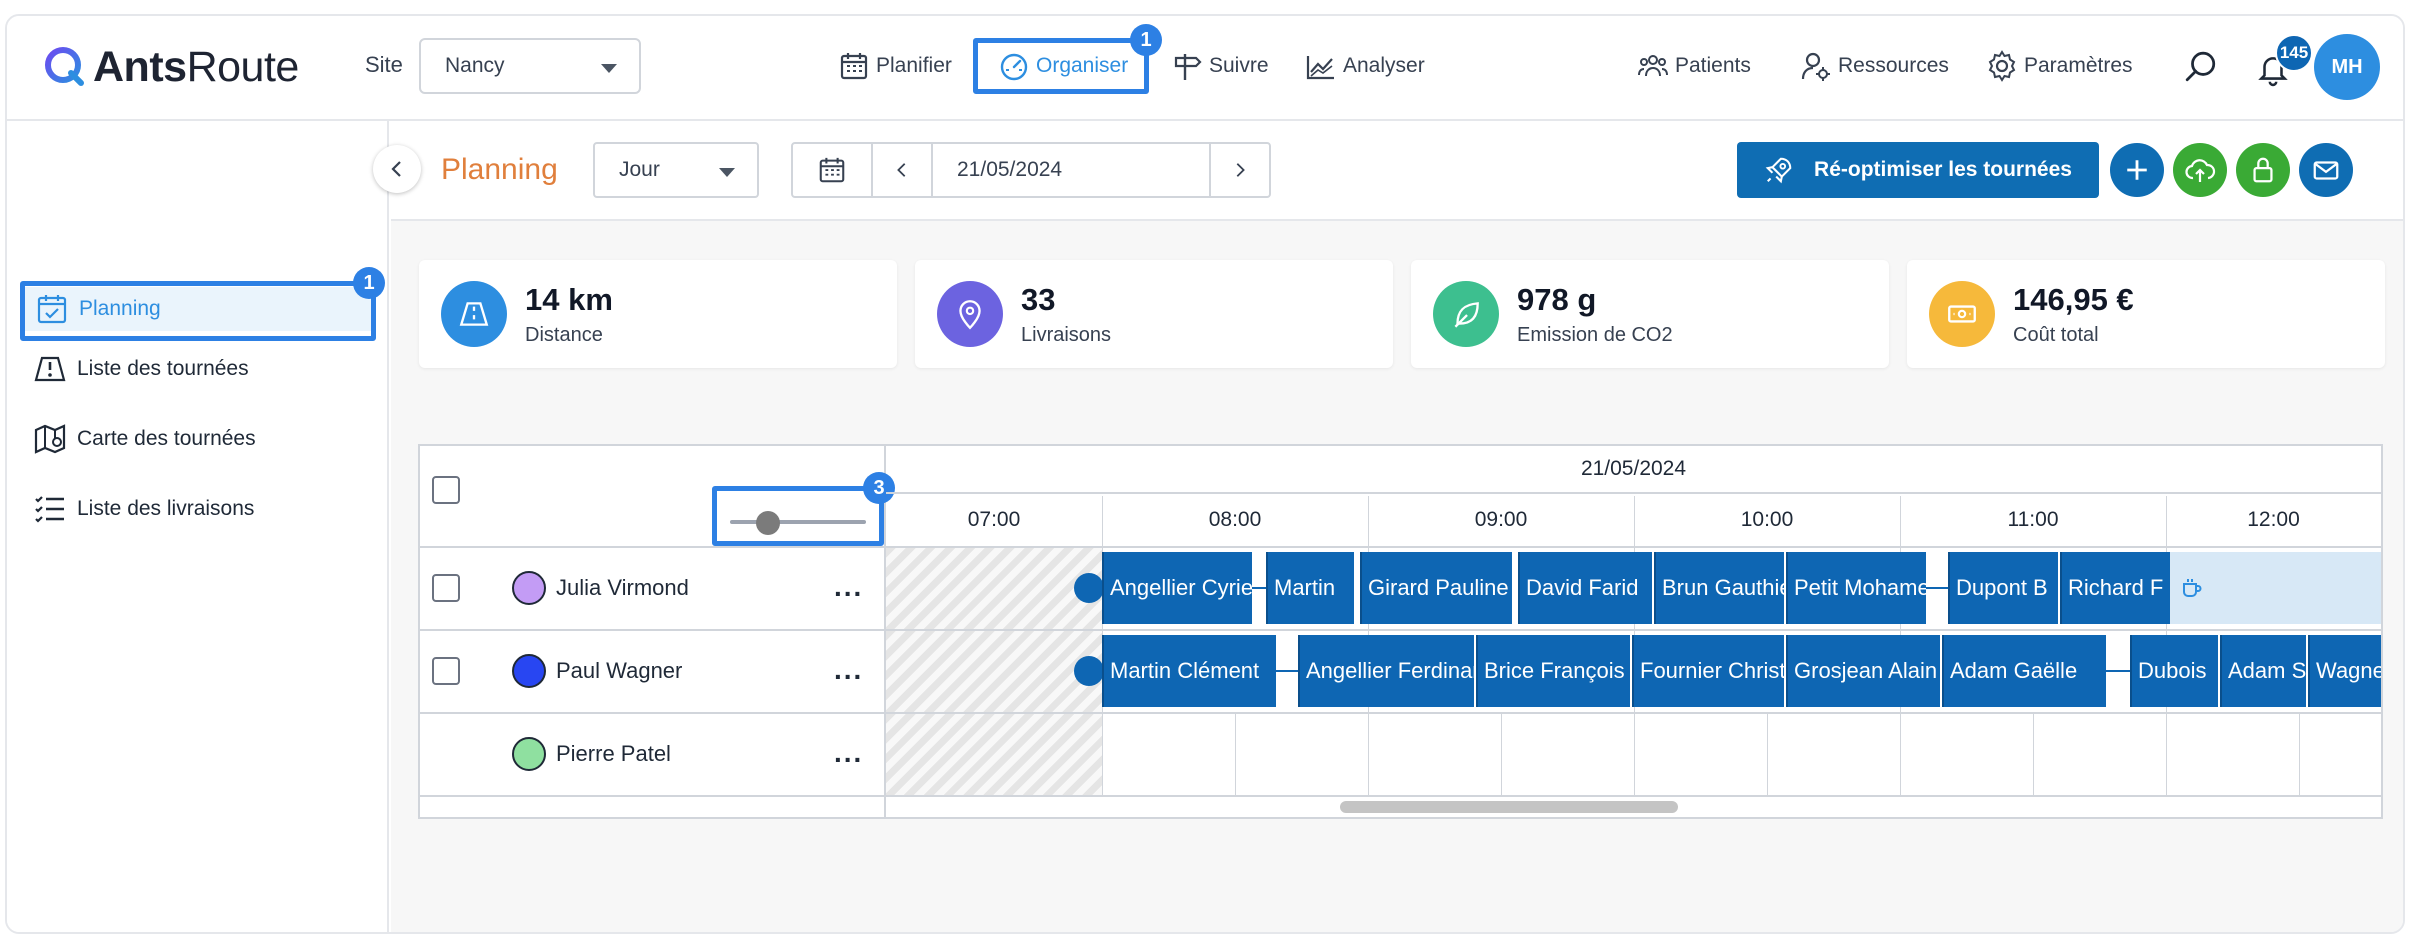 This screenshot has height=947, width=2410. I want to click on map-icon, so click(50, 439).